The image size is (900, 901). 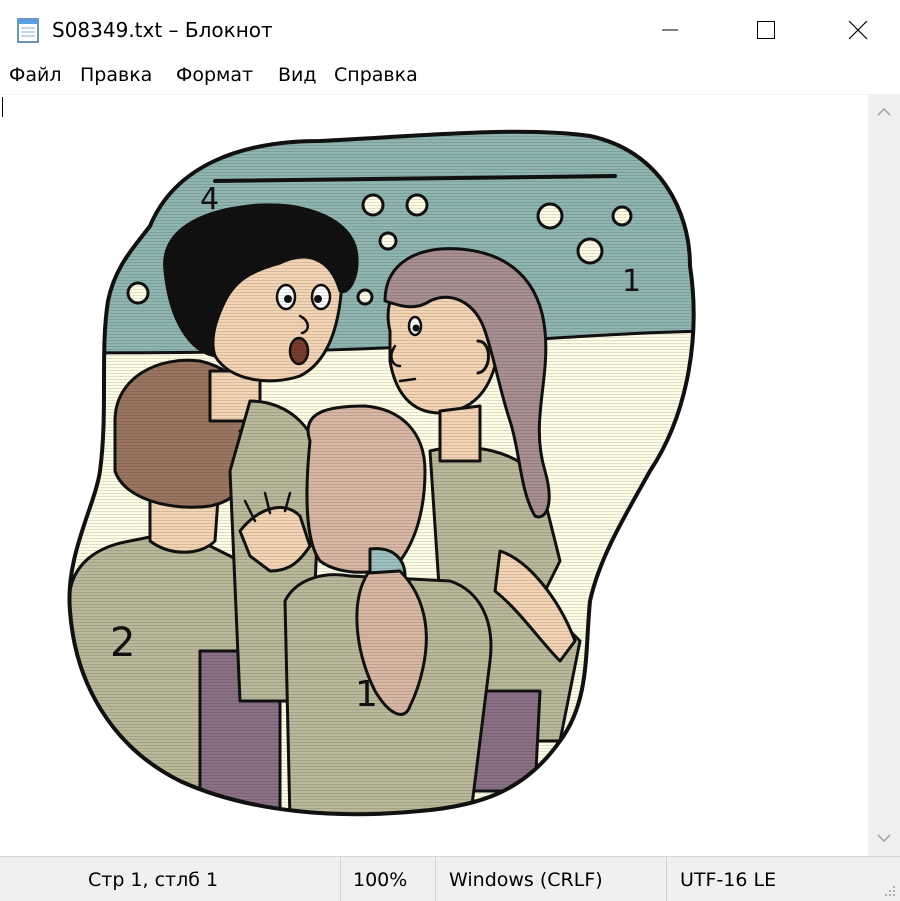 I want to click on notepad-icon, so click(x=28, y=30).